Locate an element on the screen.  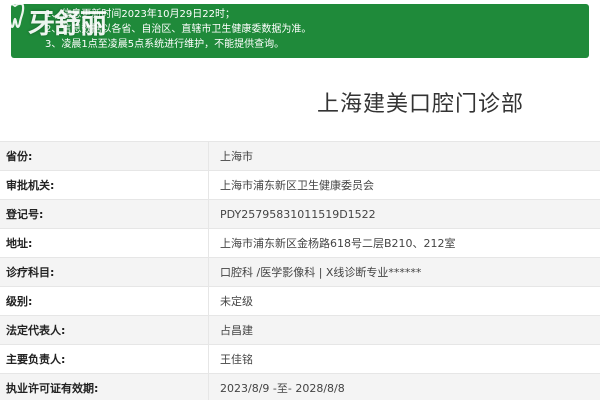
row-label: 登记号: is located at coordinates (104, 214).